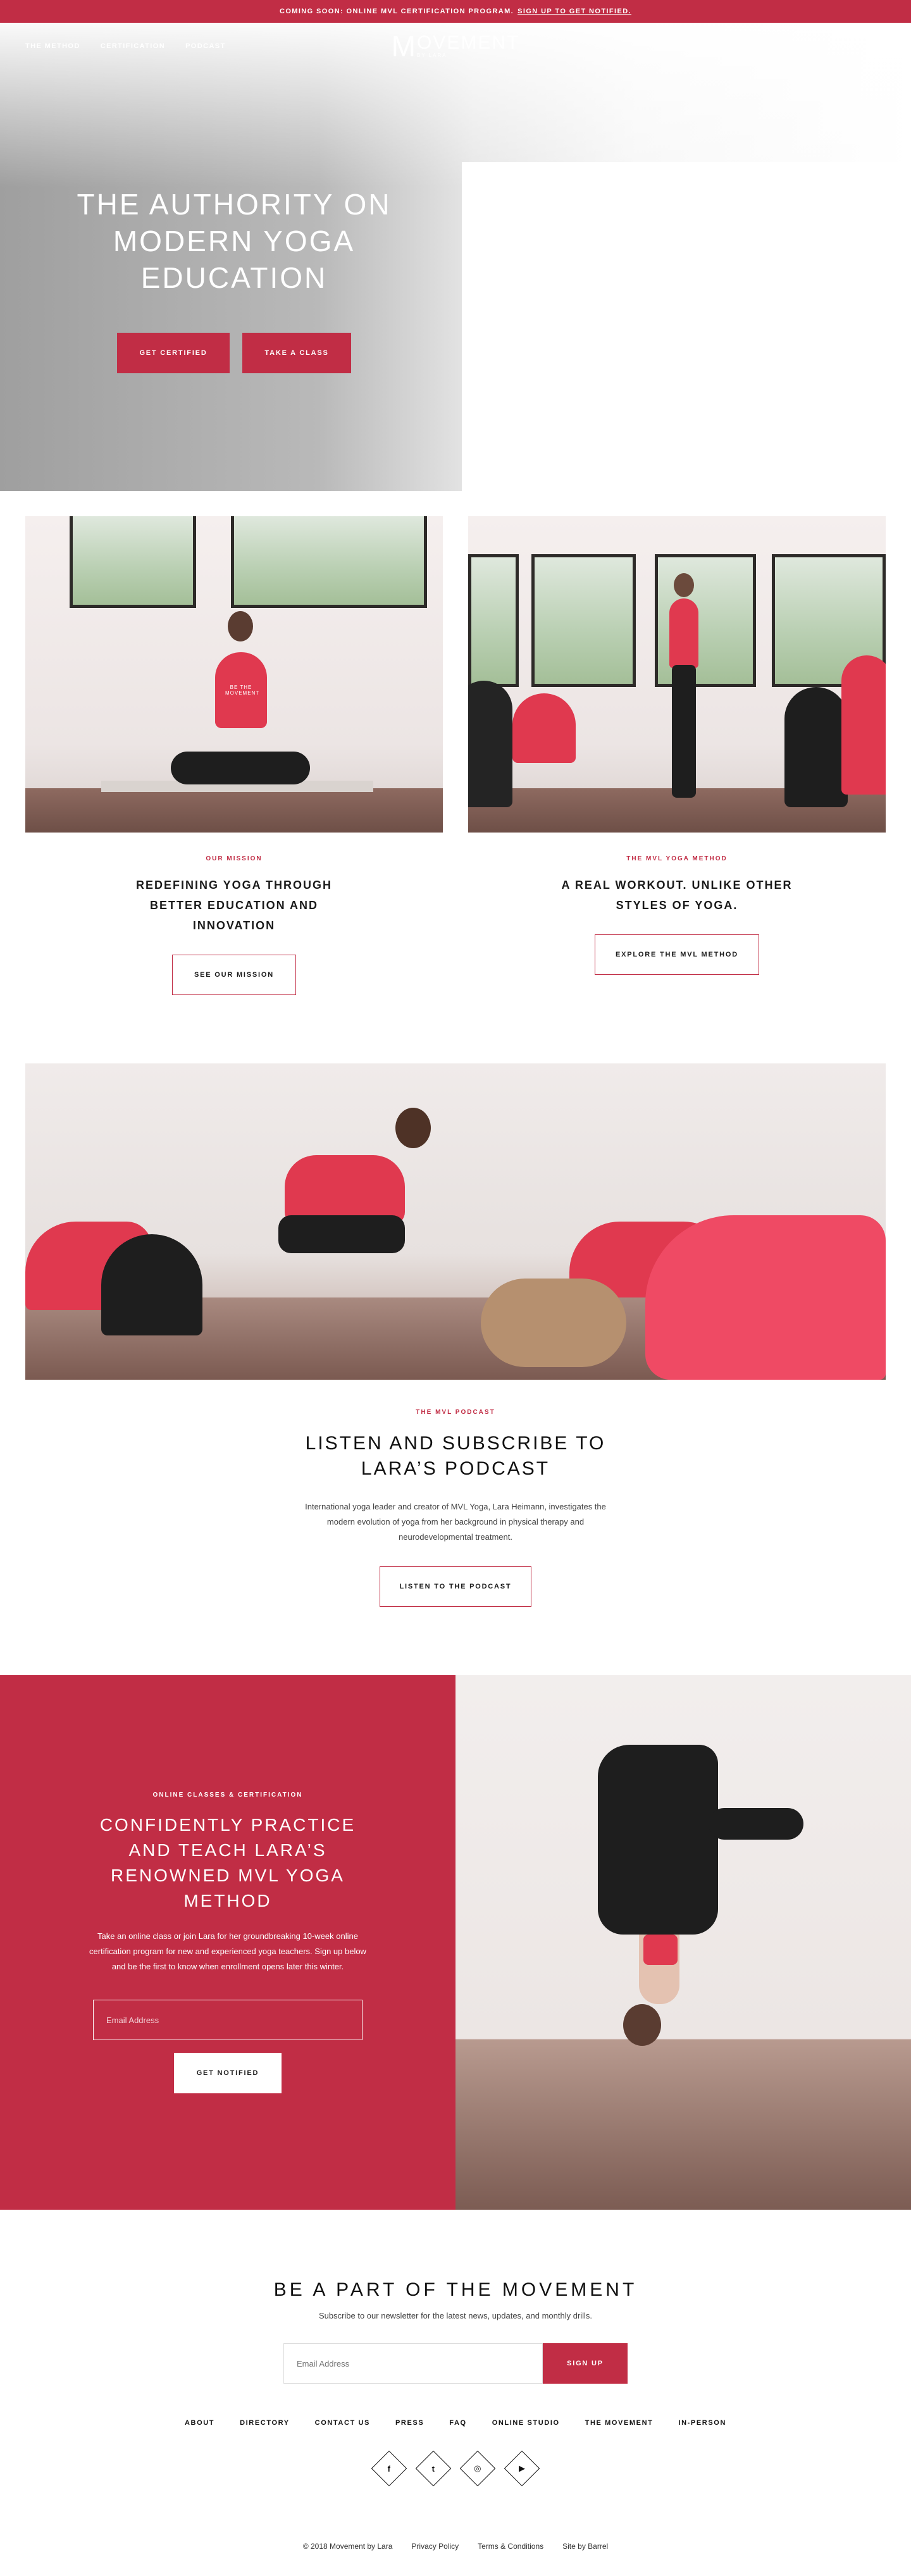 The height and width of the screenshot is (2576, 911). What do you see at coordinates (683, 1943) in the screenshot?
I see `cert-photo` at bounding box center [683, 1943].